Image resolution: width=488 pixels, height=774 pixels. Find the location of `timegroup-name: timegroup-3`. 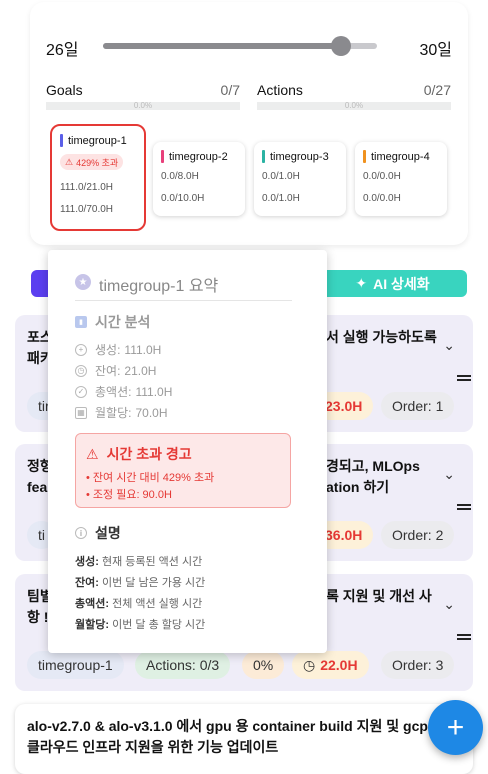

timegroup-name: timegroup-3 is located at coordinates (299, 156).